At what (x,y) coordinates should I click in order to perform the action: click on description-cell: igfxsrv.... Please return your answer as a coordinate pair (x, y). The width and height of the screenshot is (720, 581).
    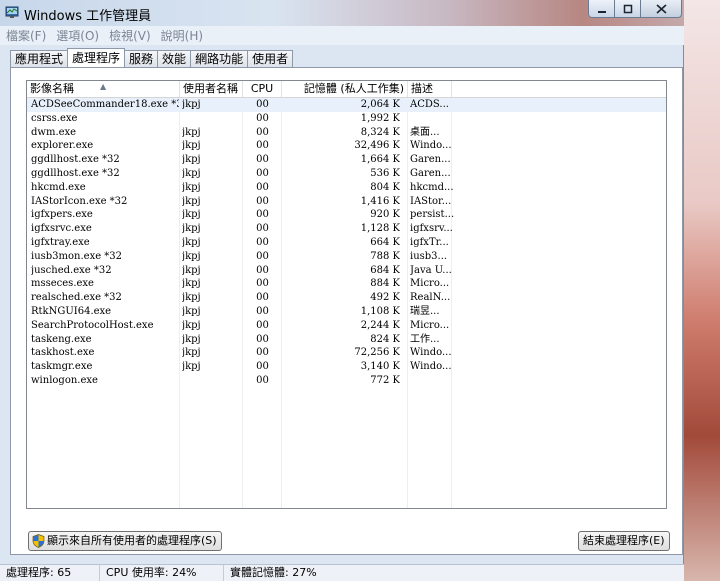
    Looking at the image, I should click on (431, 229).